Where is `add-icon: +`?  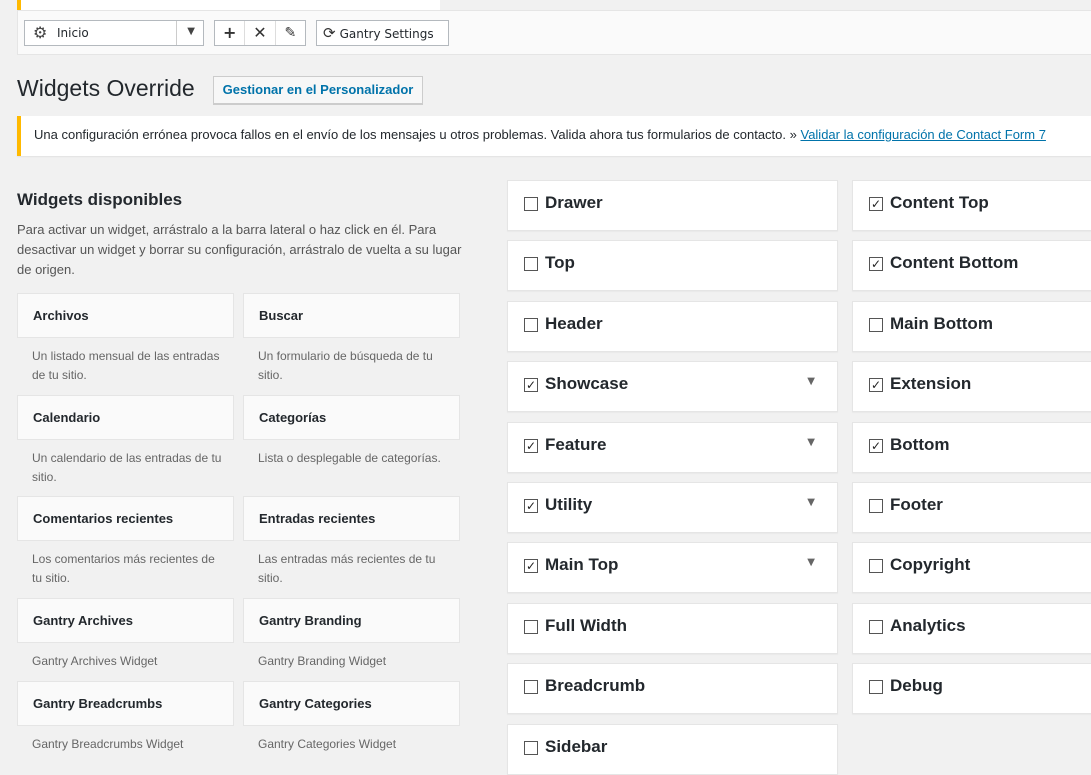 add-icon: + is located at coordinates (230, 33).